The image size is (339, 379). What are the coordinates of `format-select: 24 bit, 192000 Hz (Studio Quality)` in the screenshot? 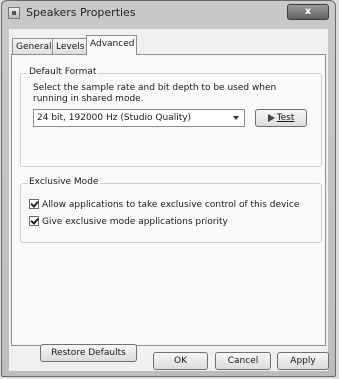 It's located at (139, 118).